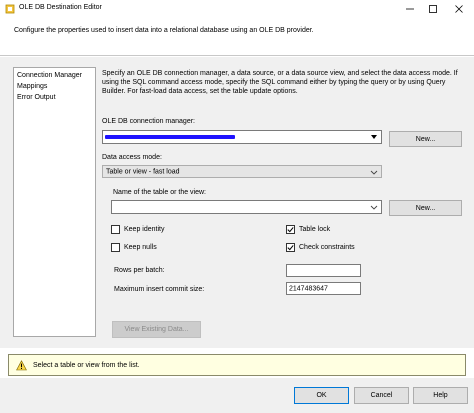  Describe the element at coordinates (139, 270) in the screenshot. I see `rows-per-batch-label: Rows per batch:` at that location.